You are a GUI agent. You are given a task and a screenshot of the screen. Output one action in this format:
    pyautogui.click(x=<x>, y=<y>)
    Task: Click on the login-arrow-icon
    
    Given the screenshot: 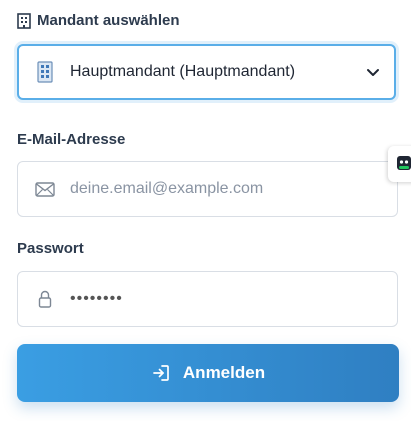 What is the action you would take?
    pyautogui.click(x=161, y=373)
    